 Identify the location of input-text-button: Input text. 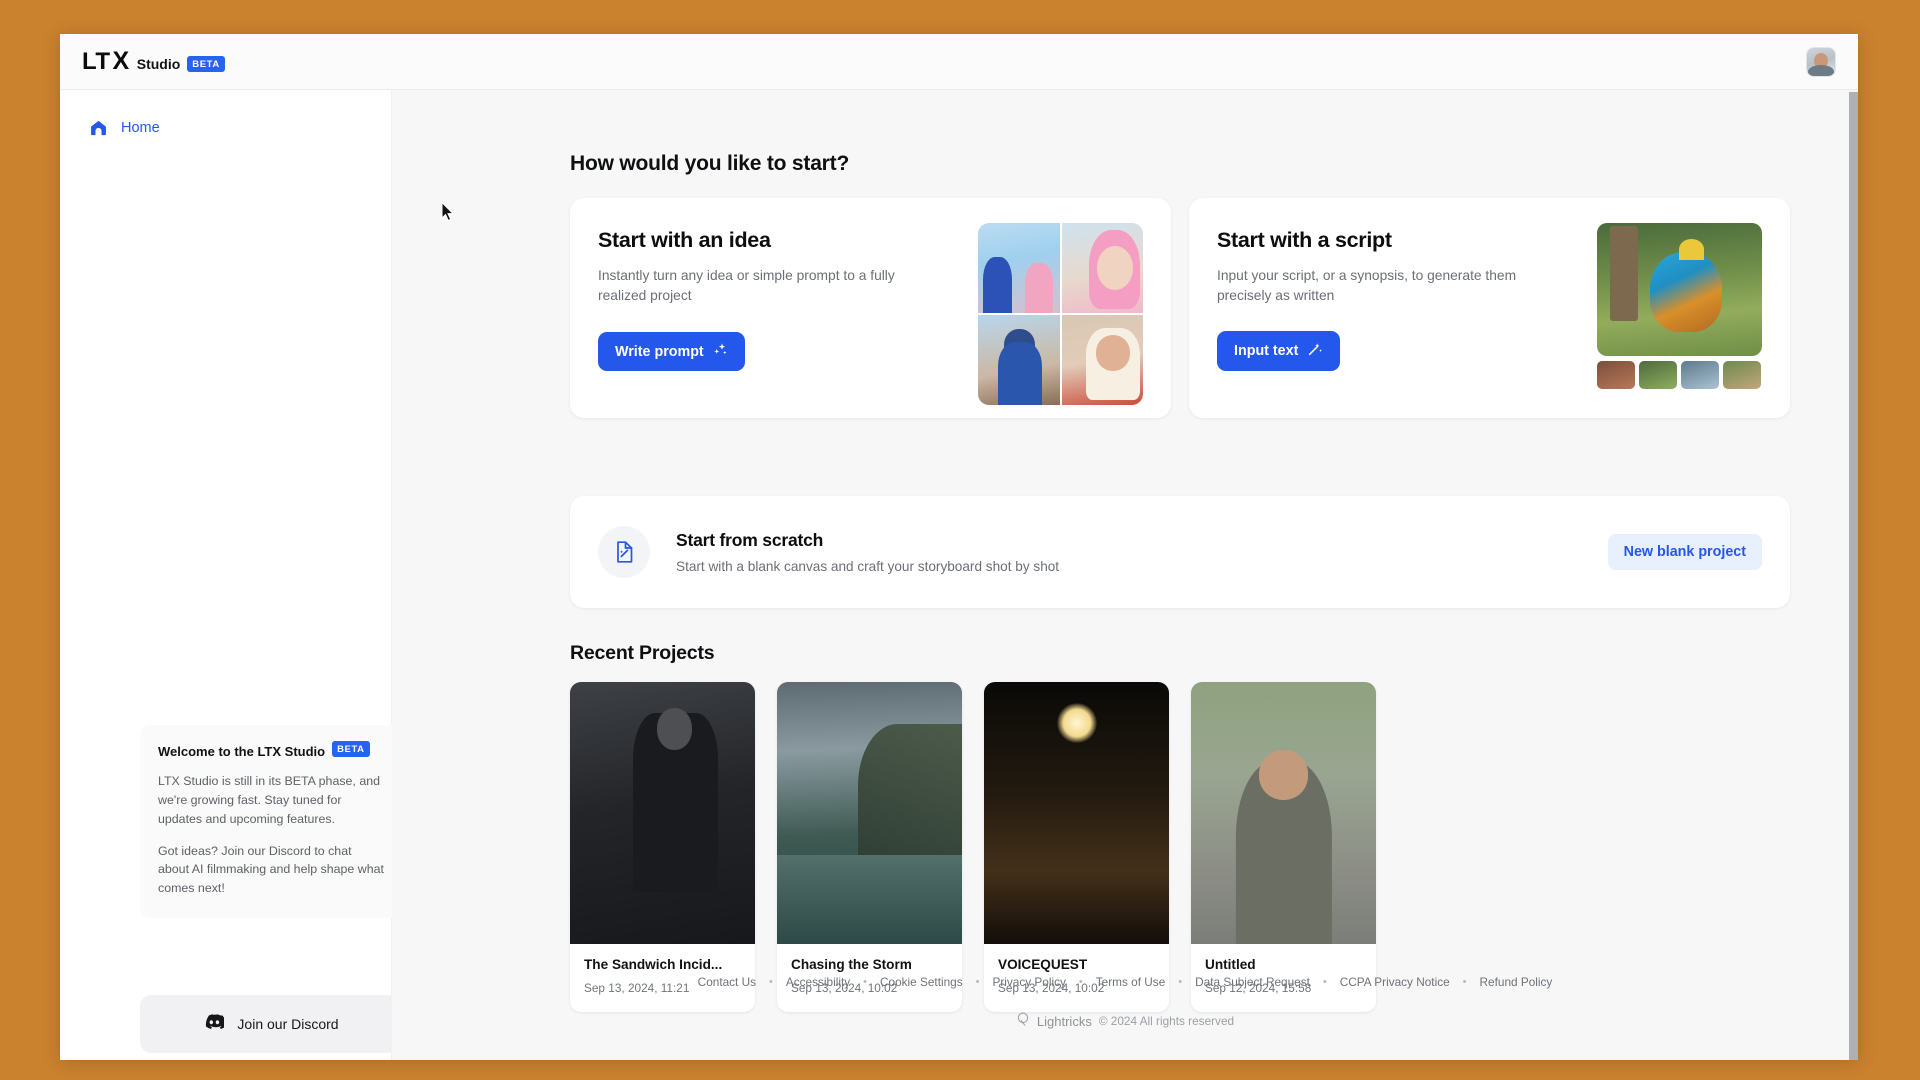
(1279, 351).